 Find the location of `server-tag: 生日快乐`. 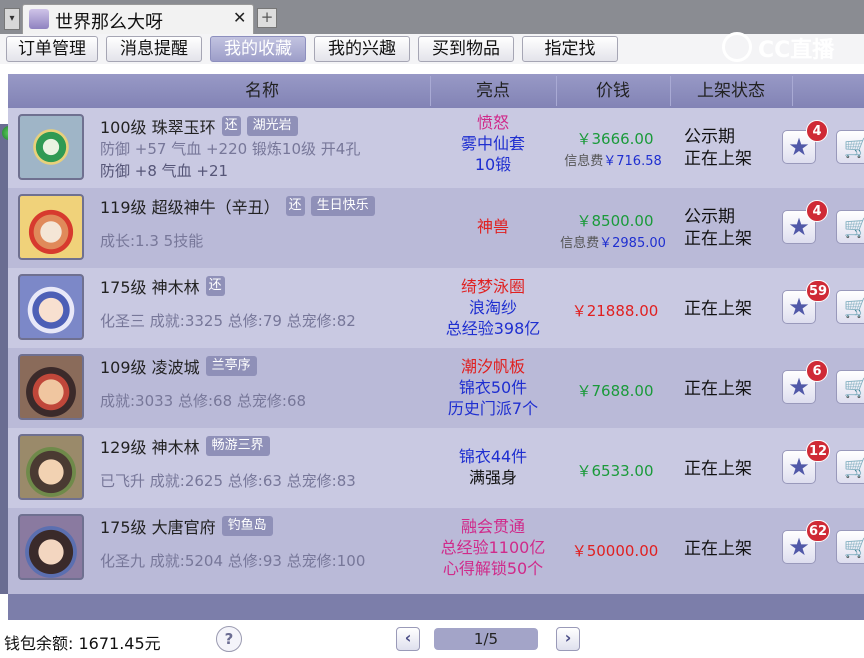

server-tag: 生日快乐 is located at coordinates (342, 206).